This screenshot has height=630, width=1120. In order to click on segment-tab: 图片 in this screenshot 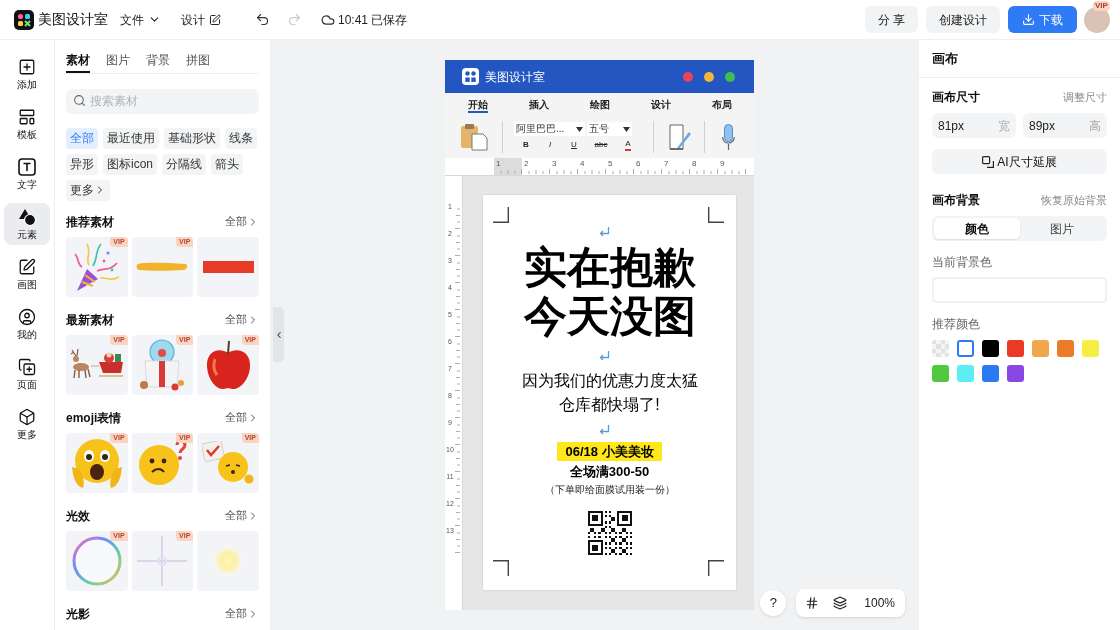, I will do `click(1062, 228)`.